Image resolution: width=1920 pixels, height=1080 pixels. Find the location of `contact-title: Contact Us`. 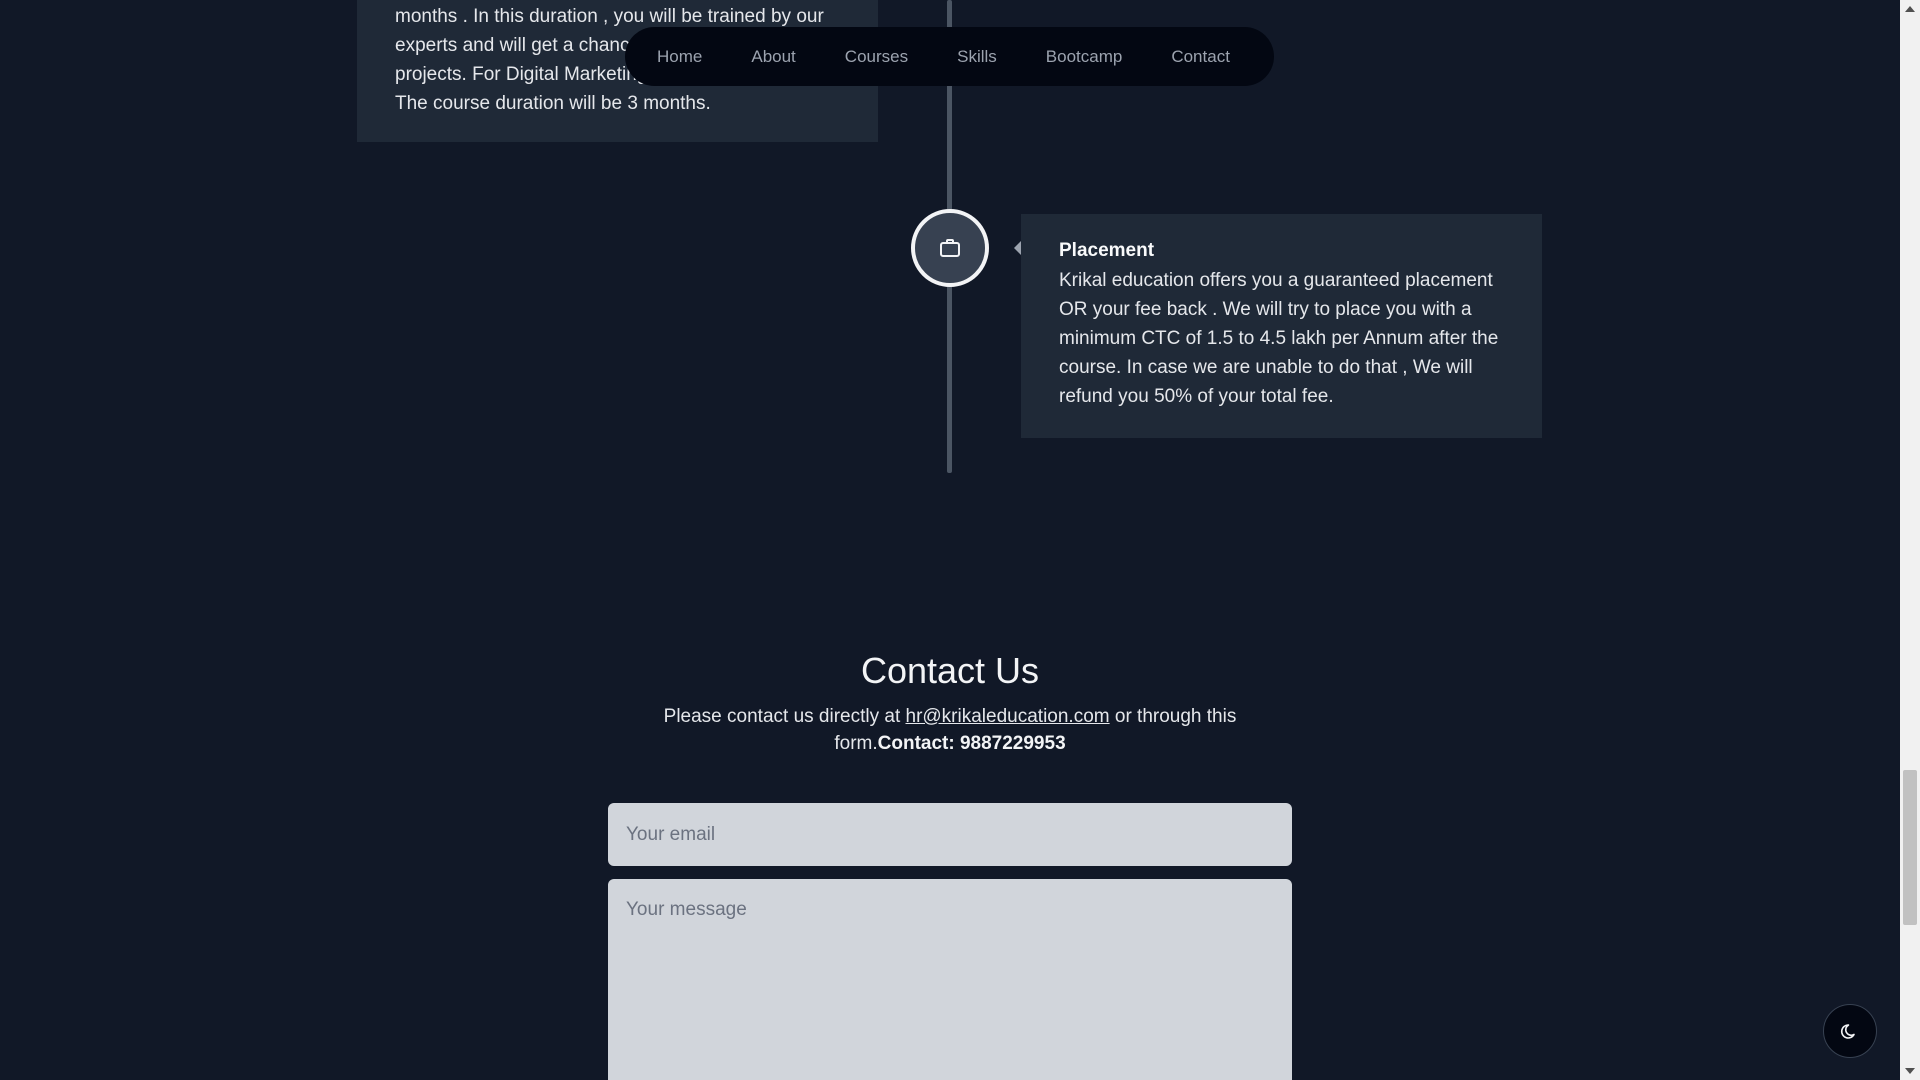

contact-title: Contact Us is located at coordinates (950, 670).